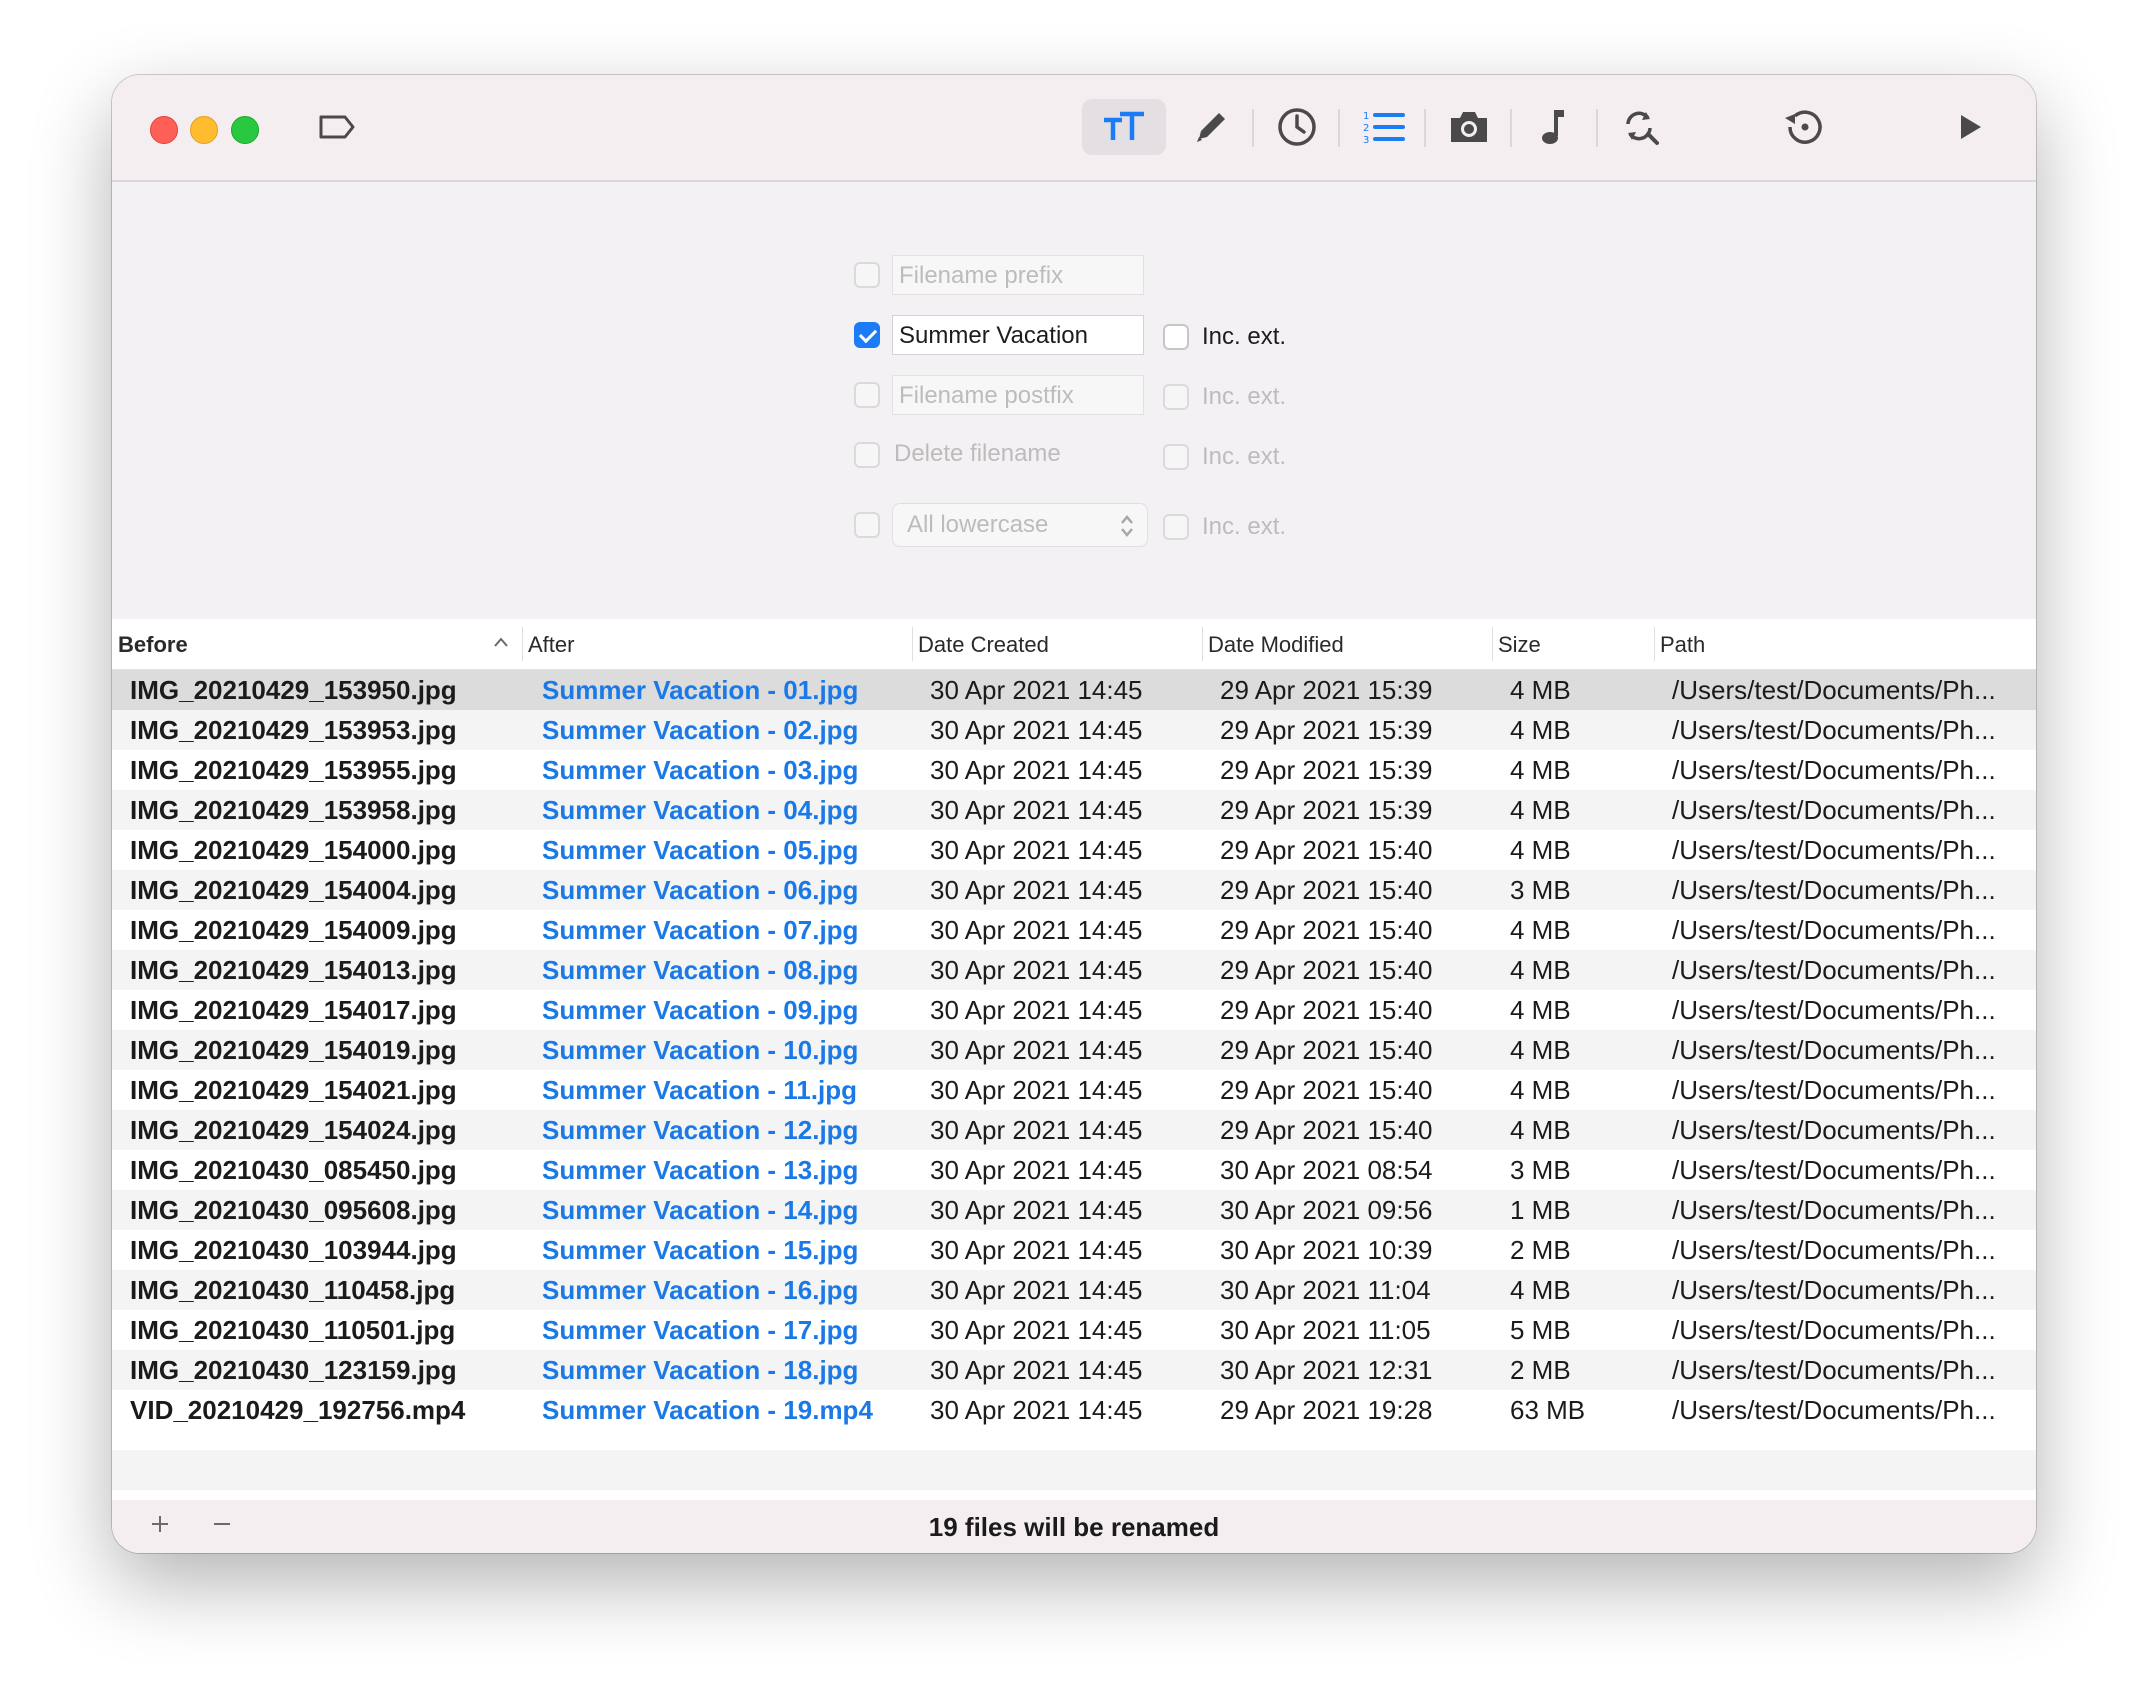 This screenshot has width=2146, height=1700. I want to click on text-case-button, so click(1124, 127).